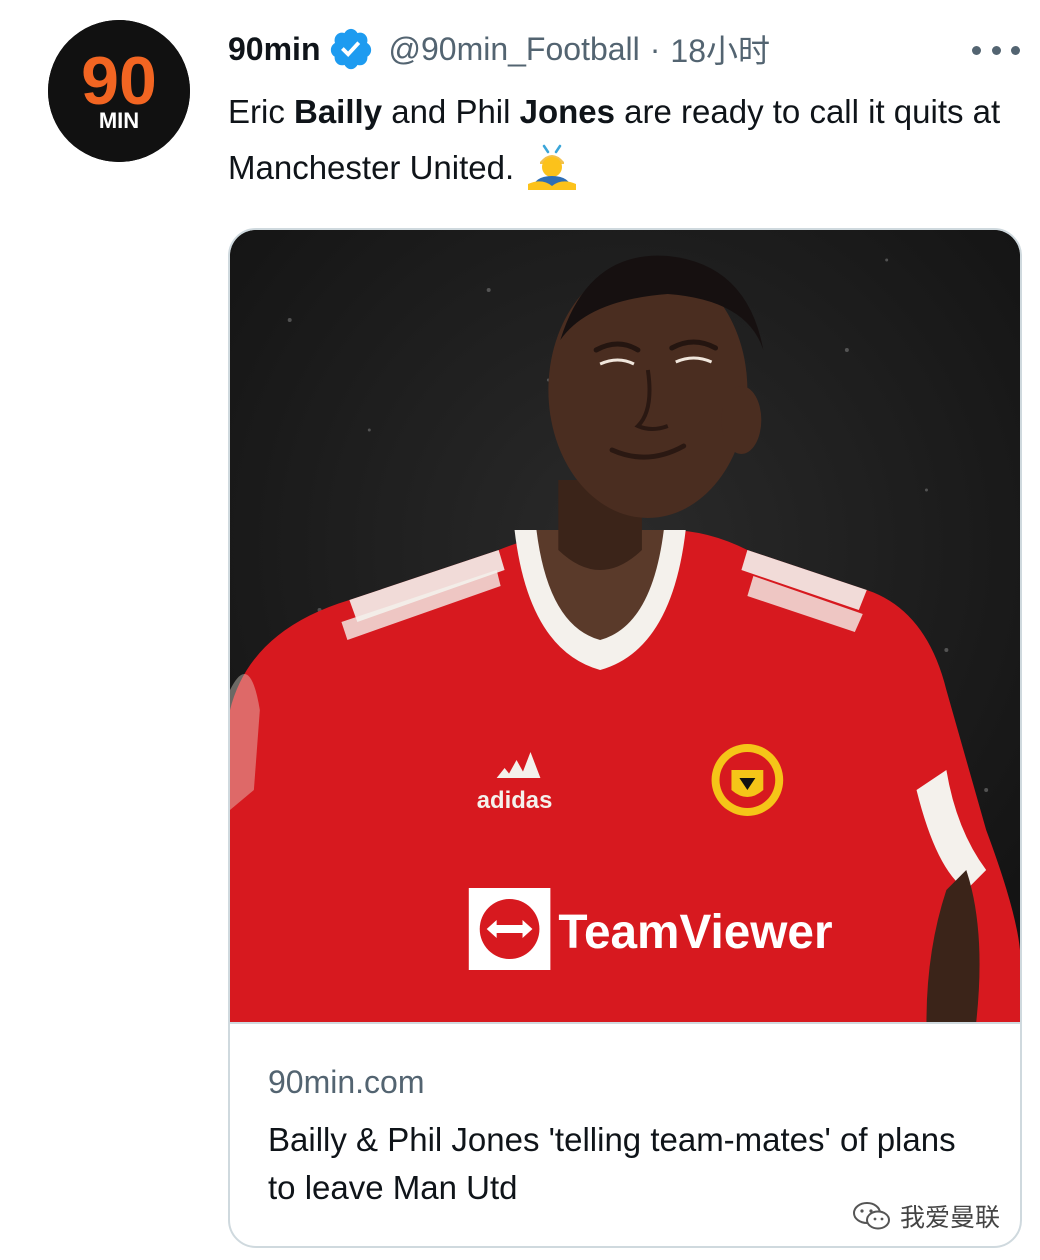 The image size is (1040, 1260). I want to click on tweet-text-bold: Jones, so click(567, 111).